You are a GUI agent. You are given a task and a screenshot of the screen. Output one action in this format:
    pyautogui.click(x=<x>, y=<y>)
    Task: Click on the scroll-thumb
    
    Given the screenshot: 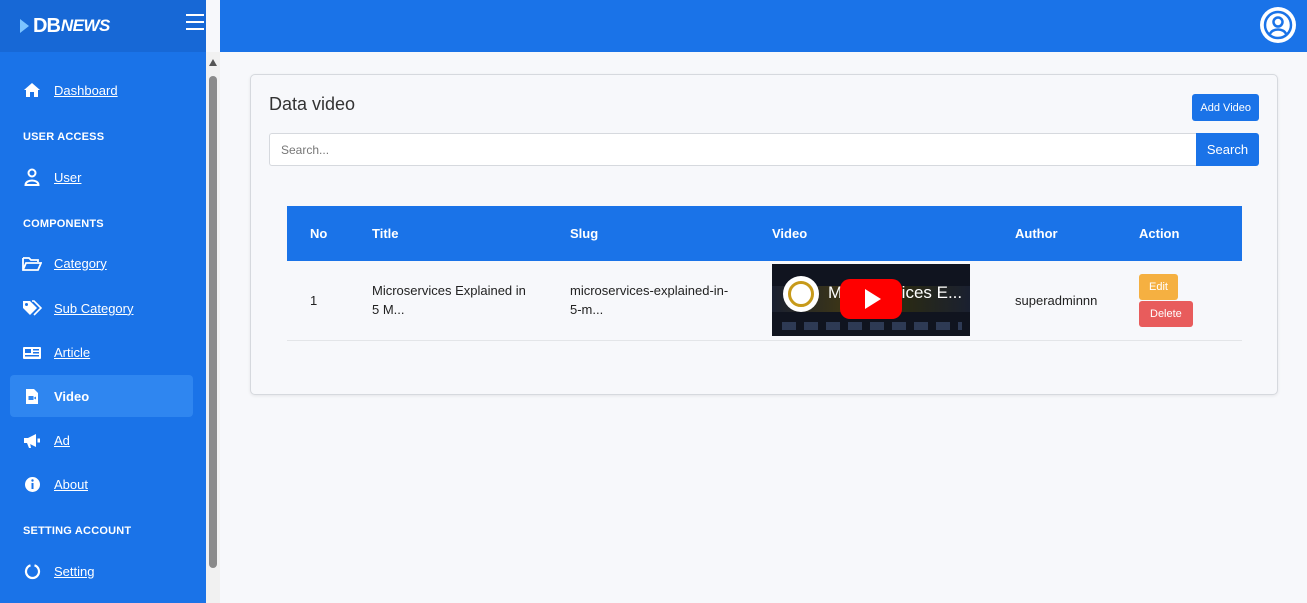 What is the action you would take?
    pyautogui.click(x=213, y=322)
    